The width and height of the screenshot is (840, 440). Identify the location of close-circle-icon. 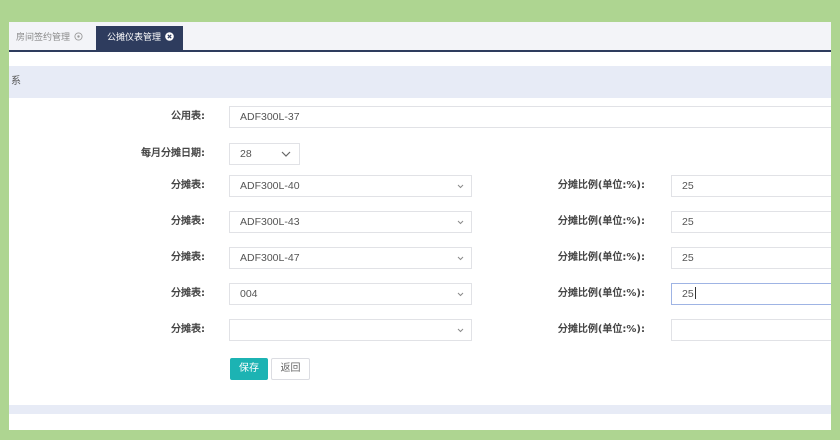
(169, 36).